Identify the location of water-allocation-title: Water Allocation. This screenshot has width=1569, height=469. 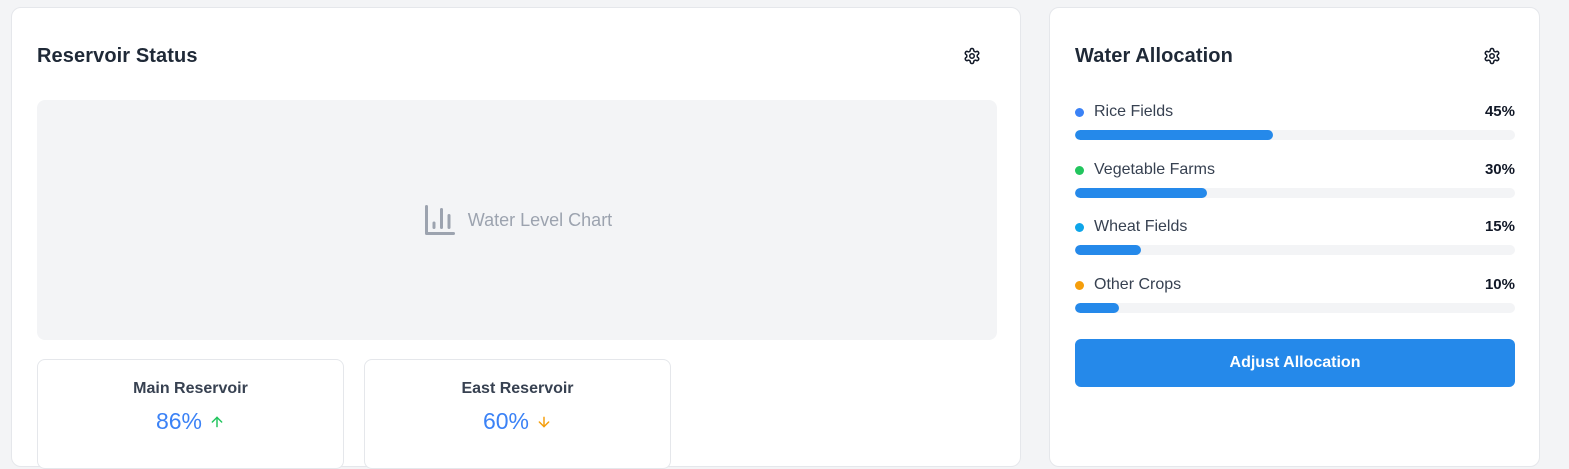
(1154, 56).